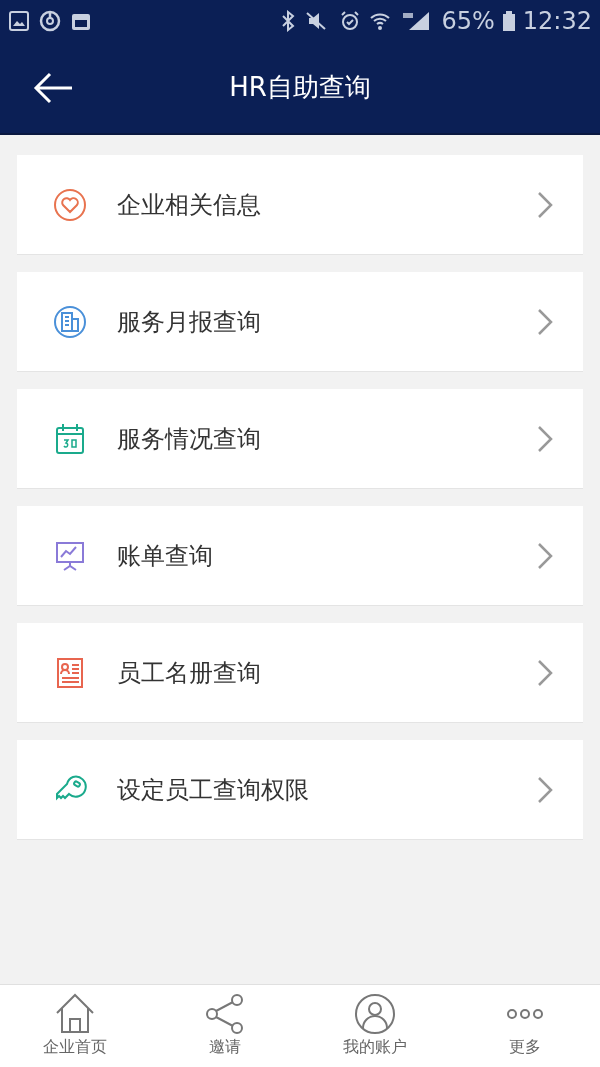 This screenshot has height=1067, width=600. What do you see at coordinates (300, 439) in the screenshot?
I see `menu-item: 服务情况查询` at bounding box center [300, 439].